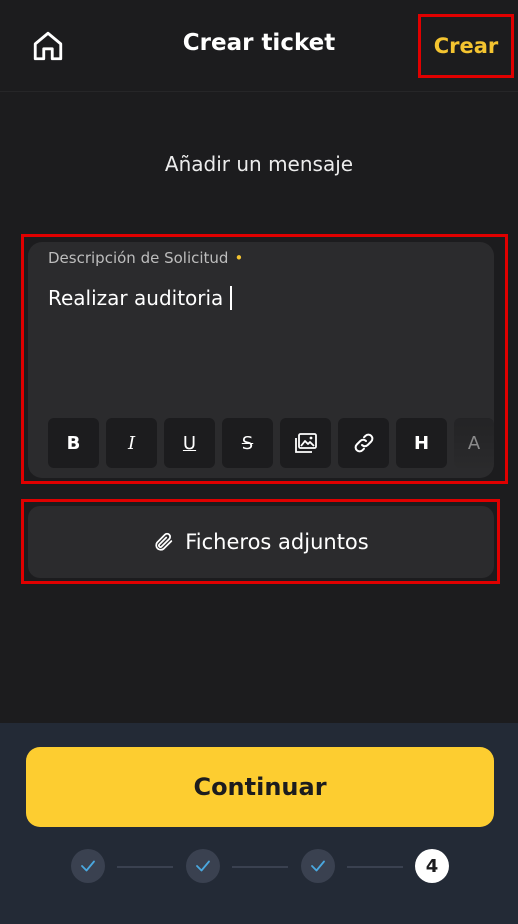 Image resolution: width=518 pixels, height=924 pixels. I want to click on description-label: Descripción de Solicitud •, so click(145, 258).